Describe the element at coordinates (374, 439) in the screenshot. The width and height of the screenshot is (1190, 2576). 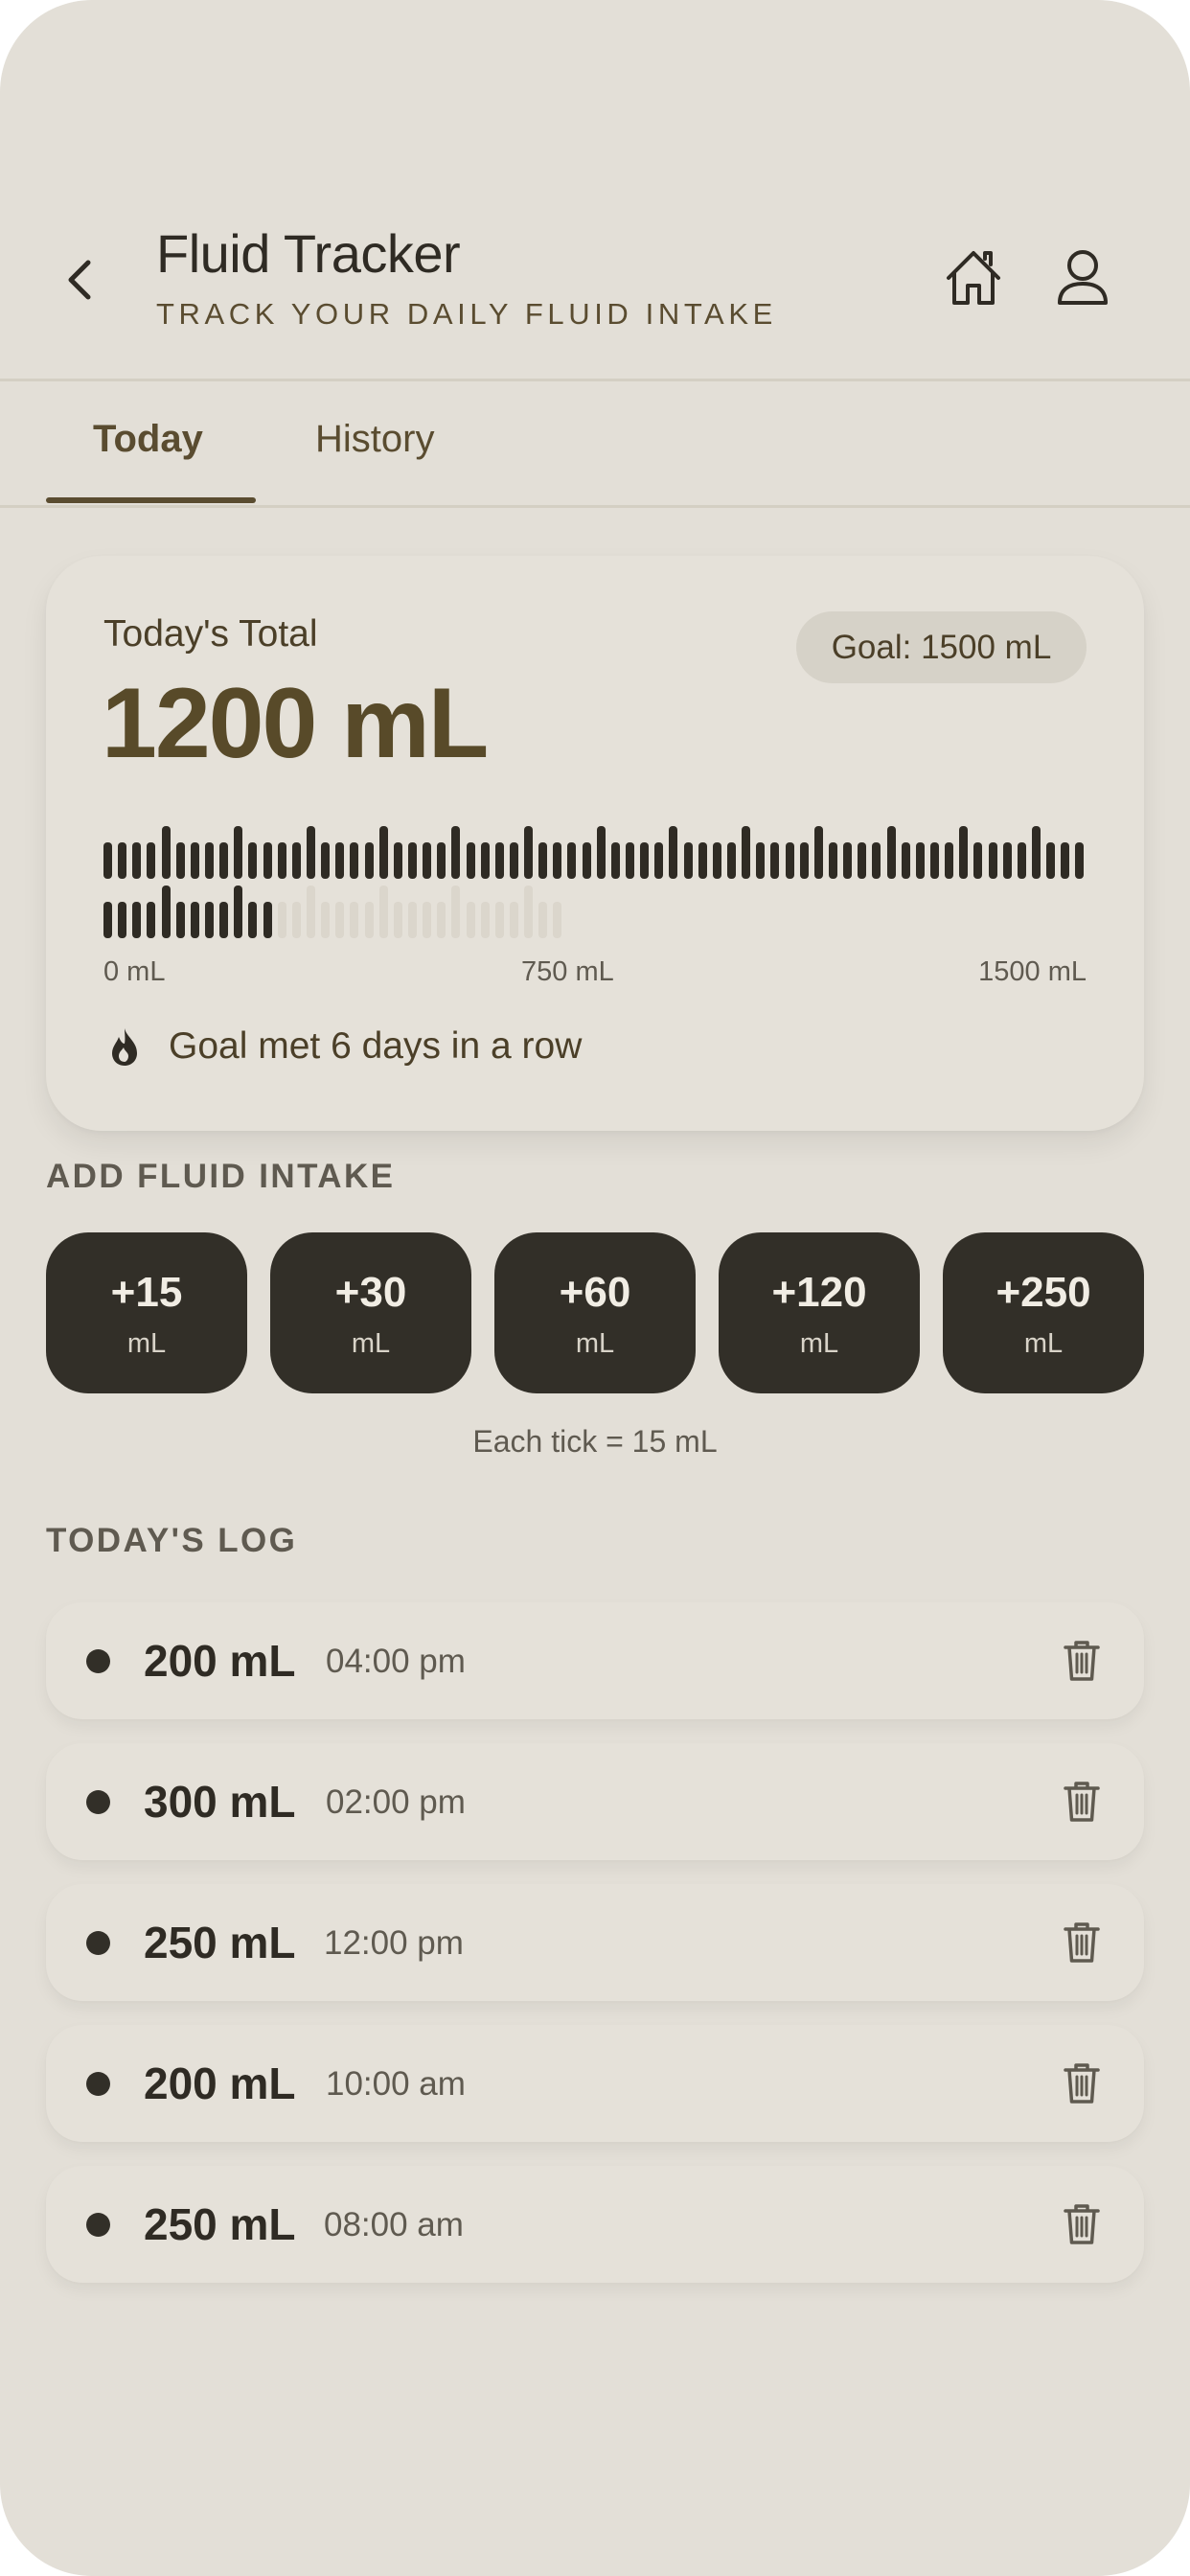
I see `tab-history: History` at that location.